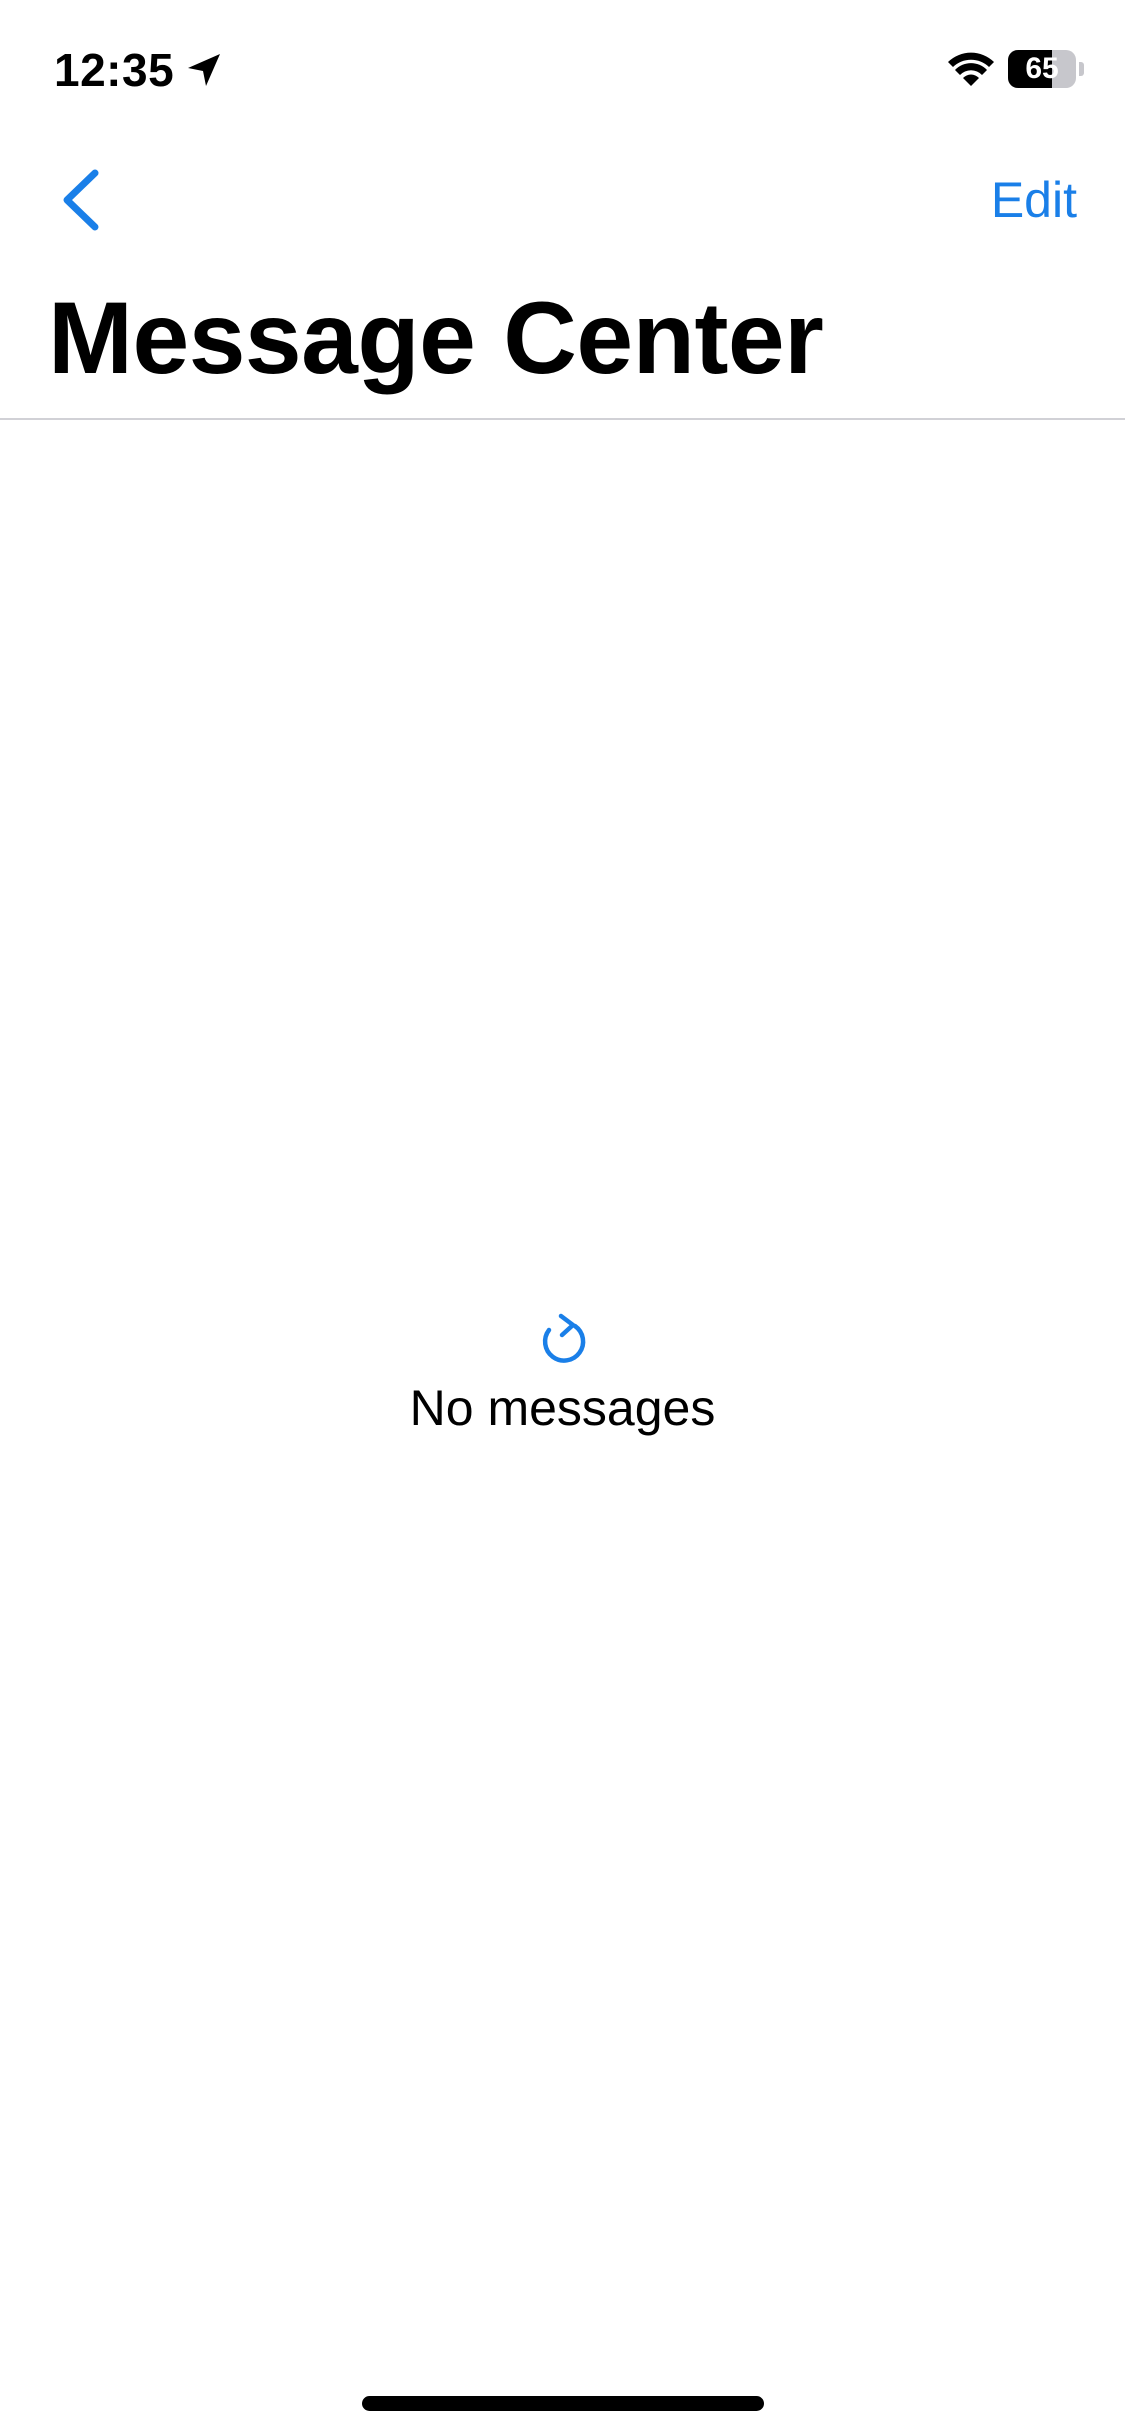 This screenshot has width=1125, height=2436. What do you see at coordinates (204, 70) in the screenshot?
I see `location-arrow-icon` at bounding box center [204, 70].